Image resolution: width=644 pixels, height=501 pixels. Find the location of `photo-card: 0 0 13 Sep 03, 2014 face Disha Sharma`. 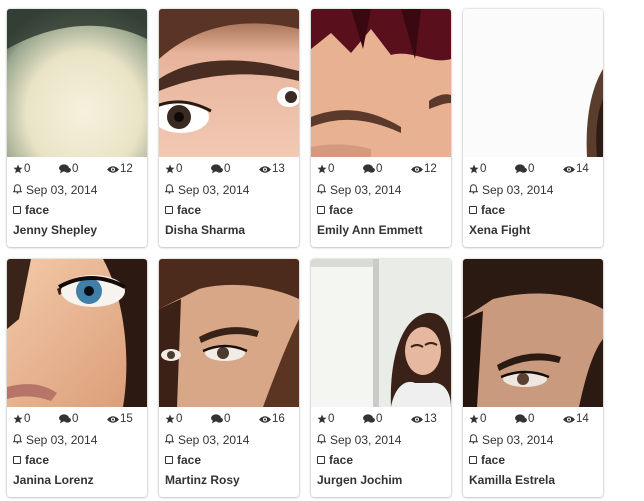

photo-card: 0 0 13 Sep 03, 2014 face Disha Sharma is located at coordinates (229, 128).